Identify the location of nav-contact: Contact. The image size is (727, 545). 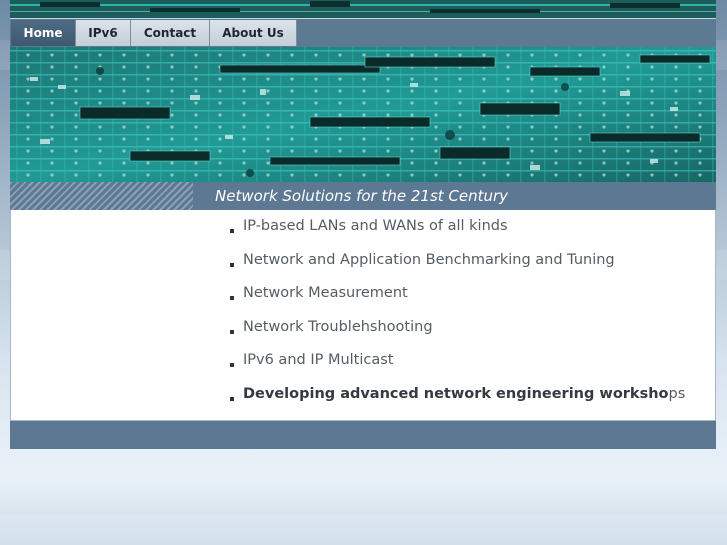
(170, 33).